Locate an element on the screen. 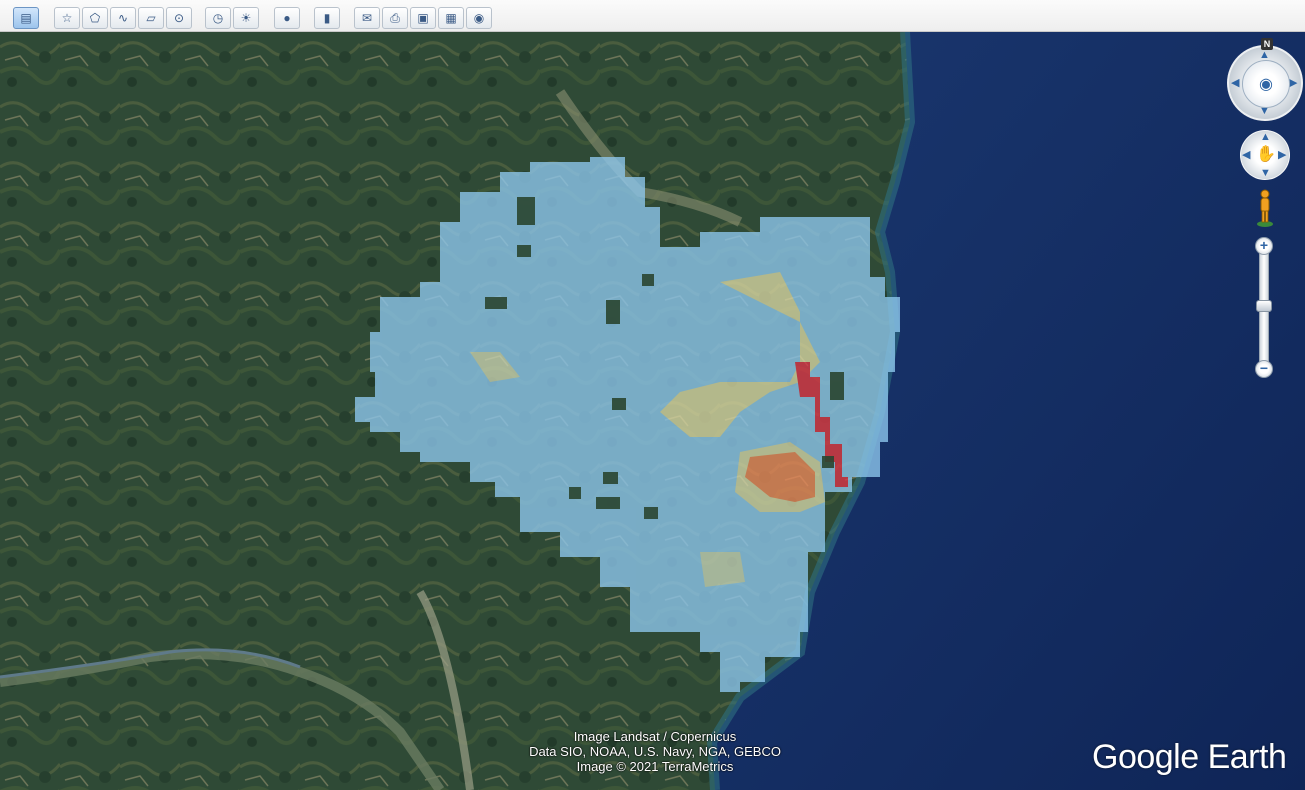 This screenshot has height=790, width=1305. sidebar-toggle-icon: ▤ is located at coordinates (26, 18).